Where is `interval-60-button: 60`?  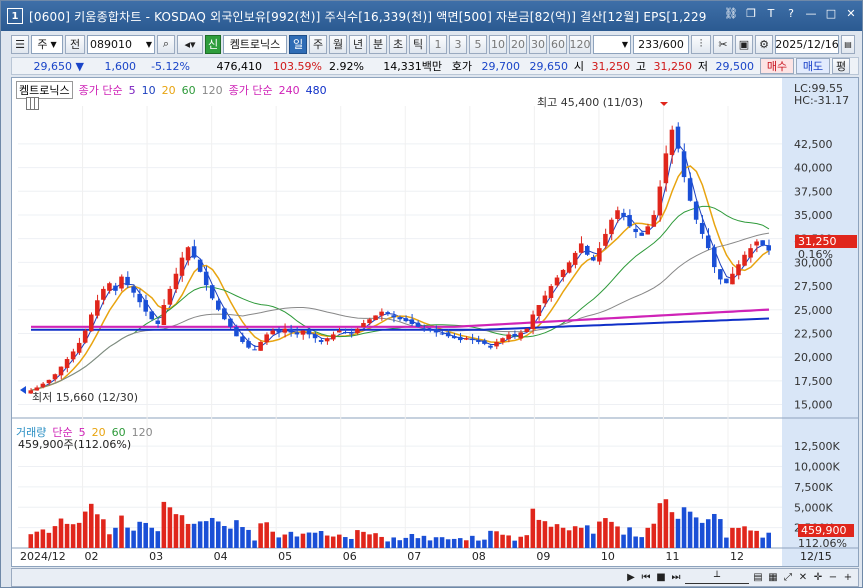 interval-60-button: 60 is located at coordinates (558, 44).